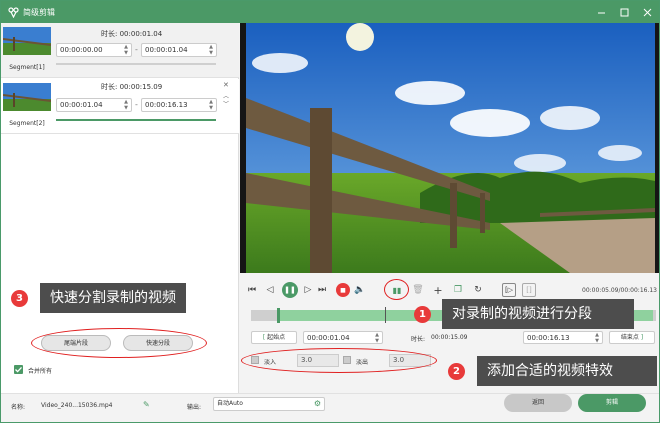 The image size is (660, 423). Describe the element at coordinates (113, 298) in the screenshot. I see `annotation-callout: 快速分割录制的视频` at that location.